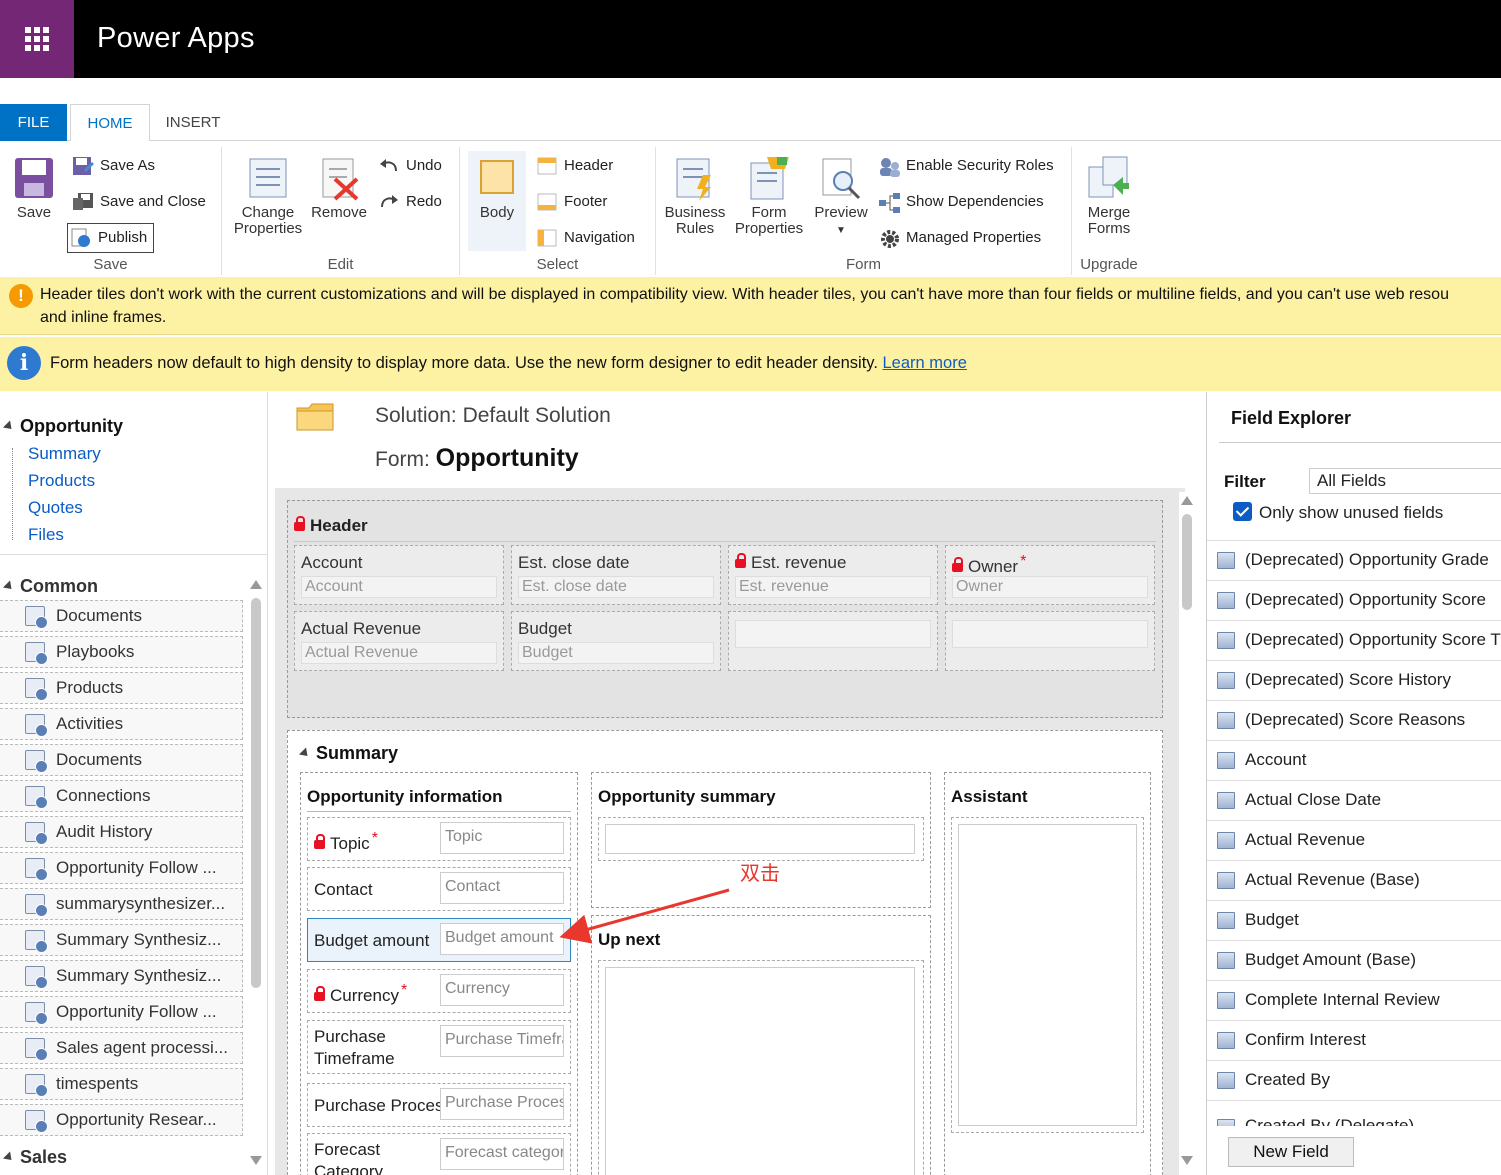 The width and height of the screenshot is (1501, 1175). What do you see at coordinates (1354, 600) in the screenshot?
I see `field-list-item: (Deprecated) Opportunity Score` at bounding box center [1354, 600].